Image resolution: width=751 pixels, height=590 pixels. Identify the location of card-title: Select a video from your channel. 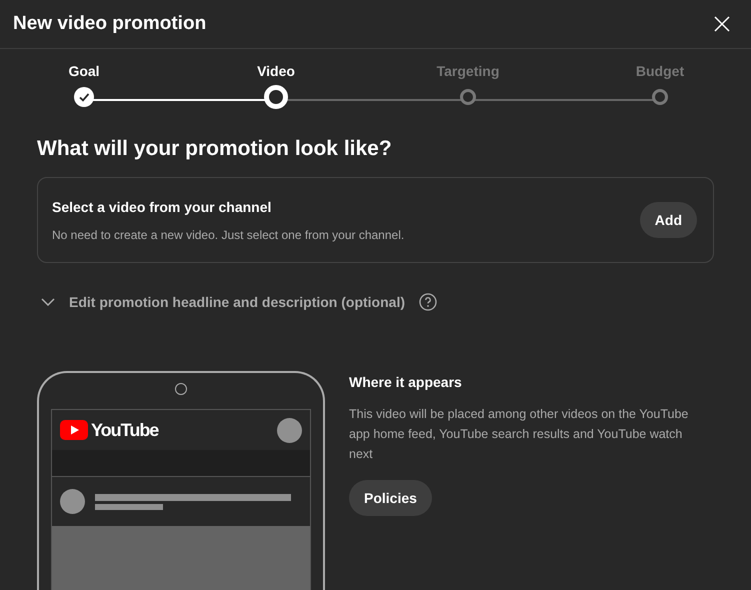
(162, 206).